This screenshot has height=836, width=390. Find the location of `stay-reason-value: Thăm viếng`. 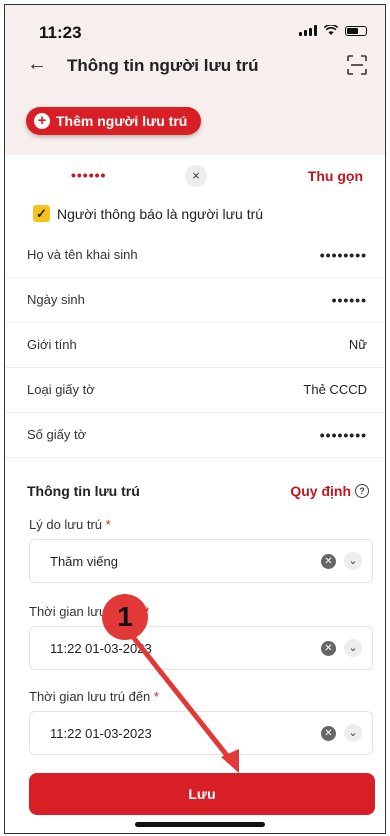

stay-reason-value: Thăm viếng is located at coordinates (84, 561).